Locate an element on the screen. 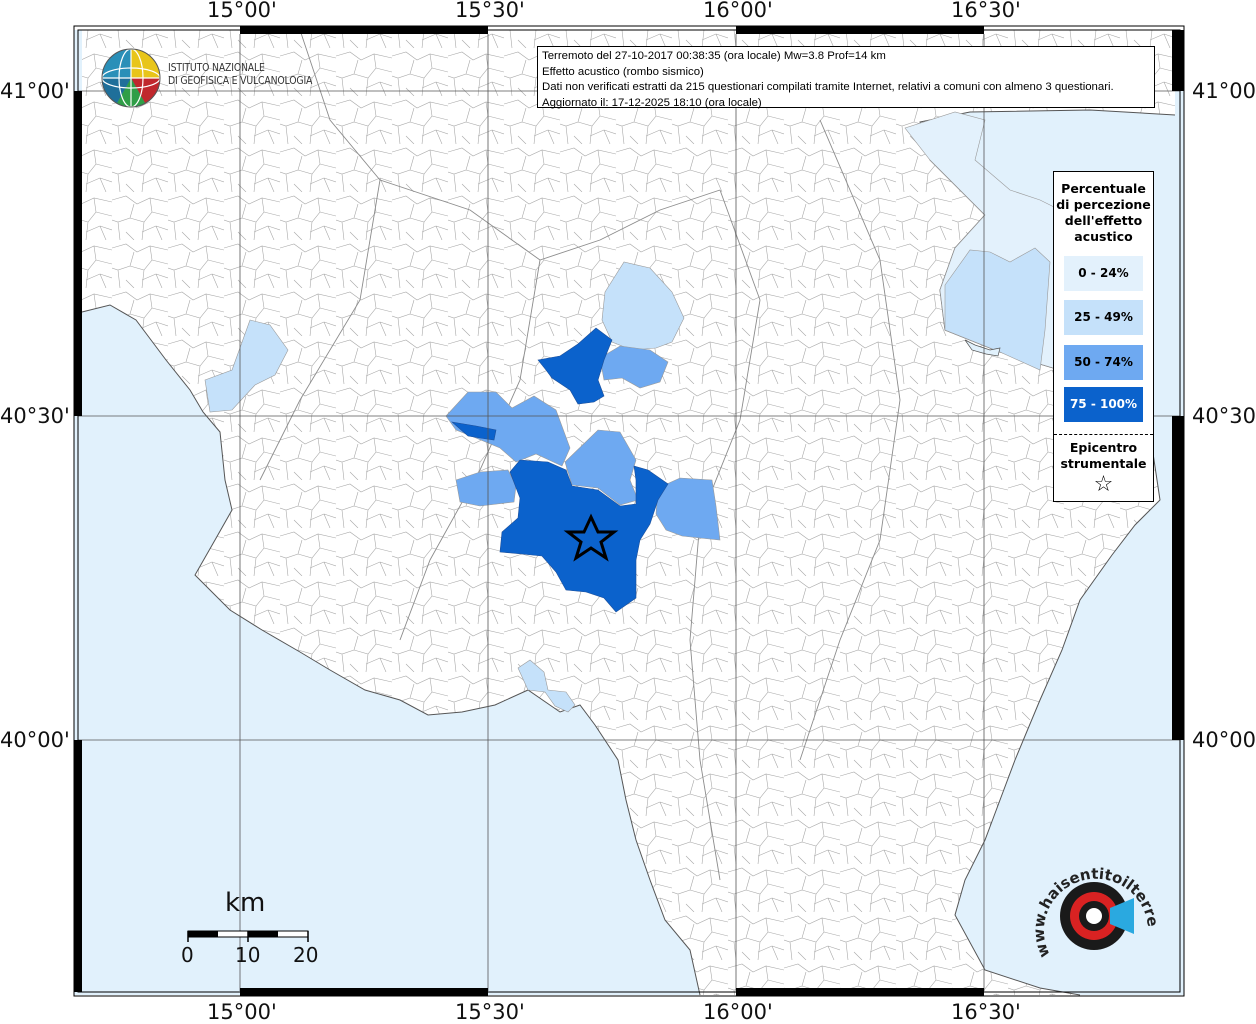 The image size is (1256, 1024). legend-item-0-24: 0 - 24% is located at coordinates (1103, 273).